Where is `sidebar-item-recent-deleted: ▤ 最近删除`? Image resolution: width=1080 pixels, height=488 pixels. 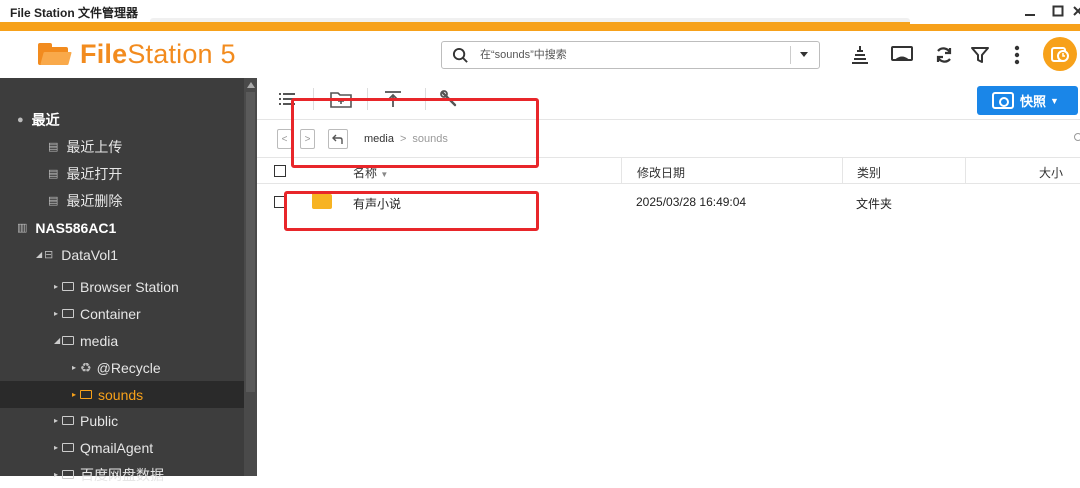 sidebar-item-recent-deleted: ▤ 最近删除 is located at coordinates (122, 200).